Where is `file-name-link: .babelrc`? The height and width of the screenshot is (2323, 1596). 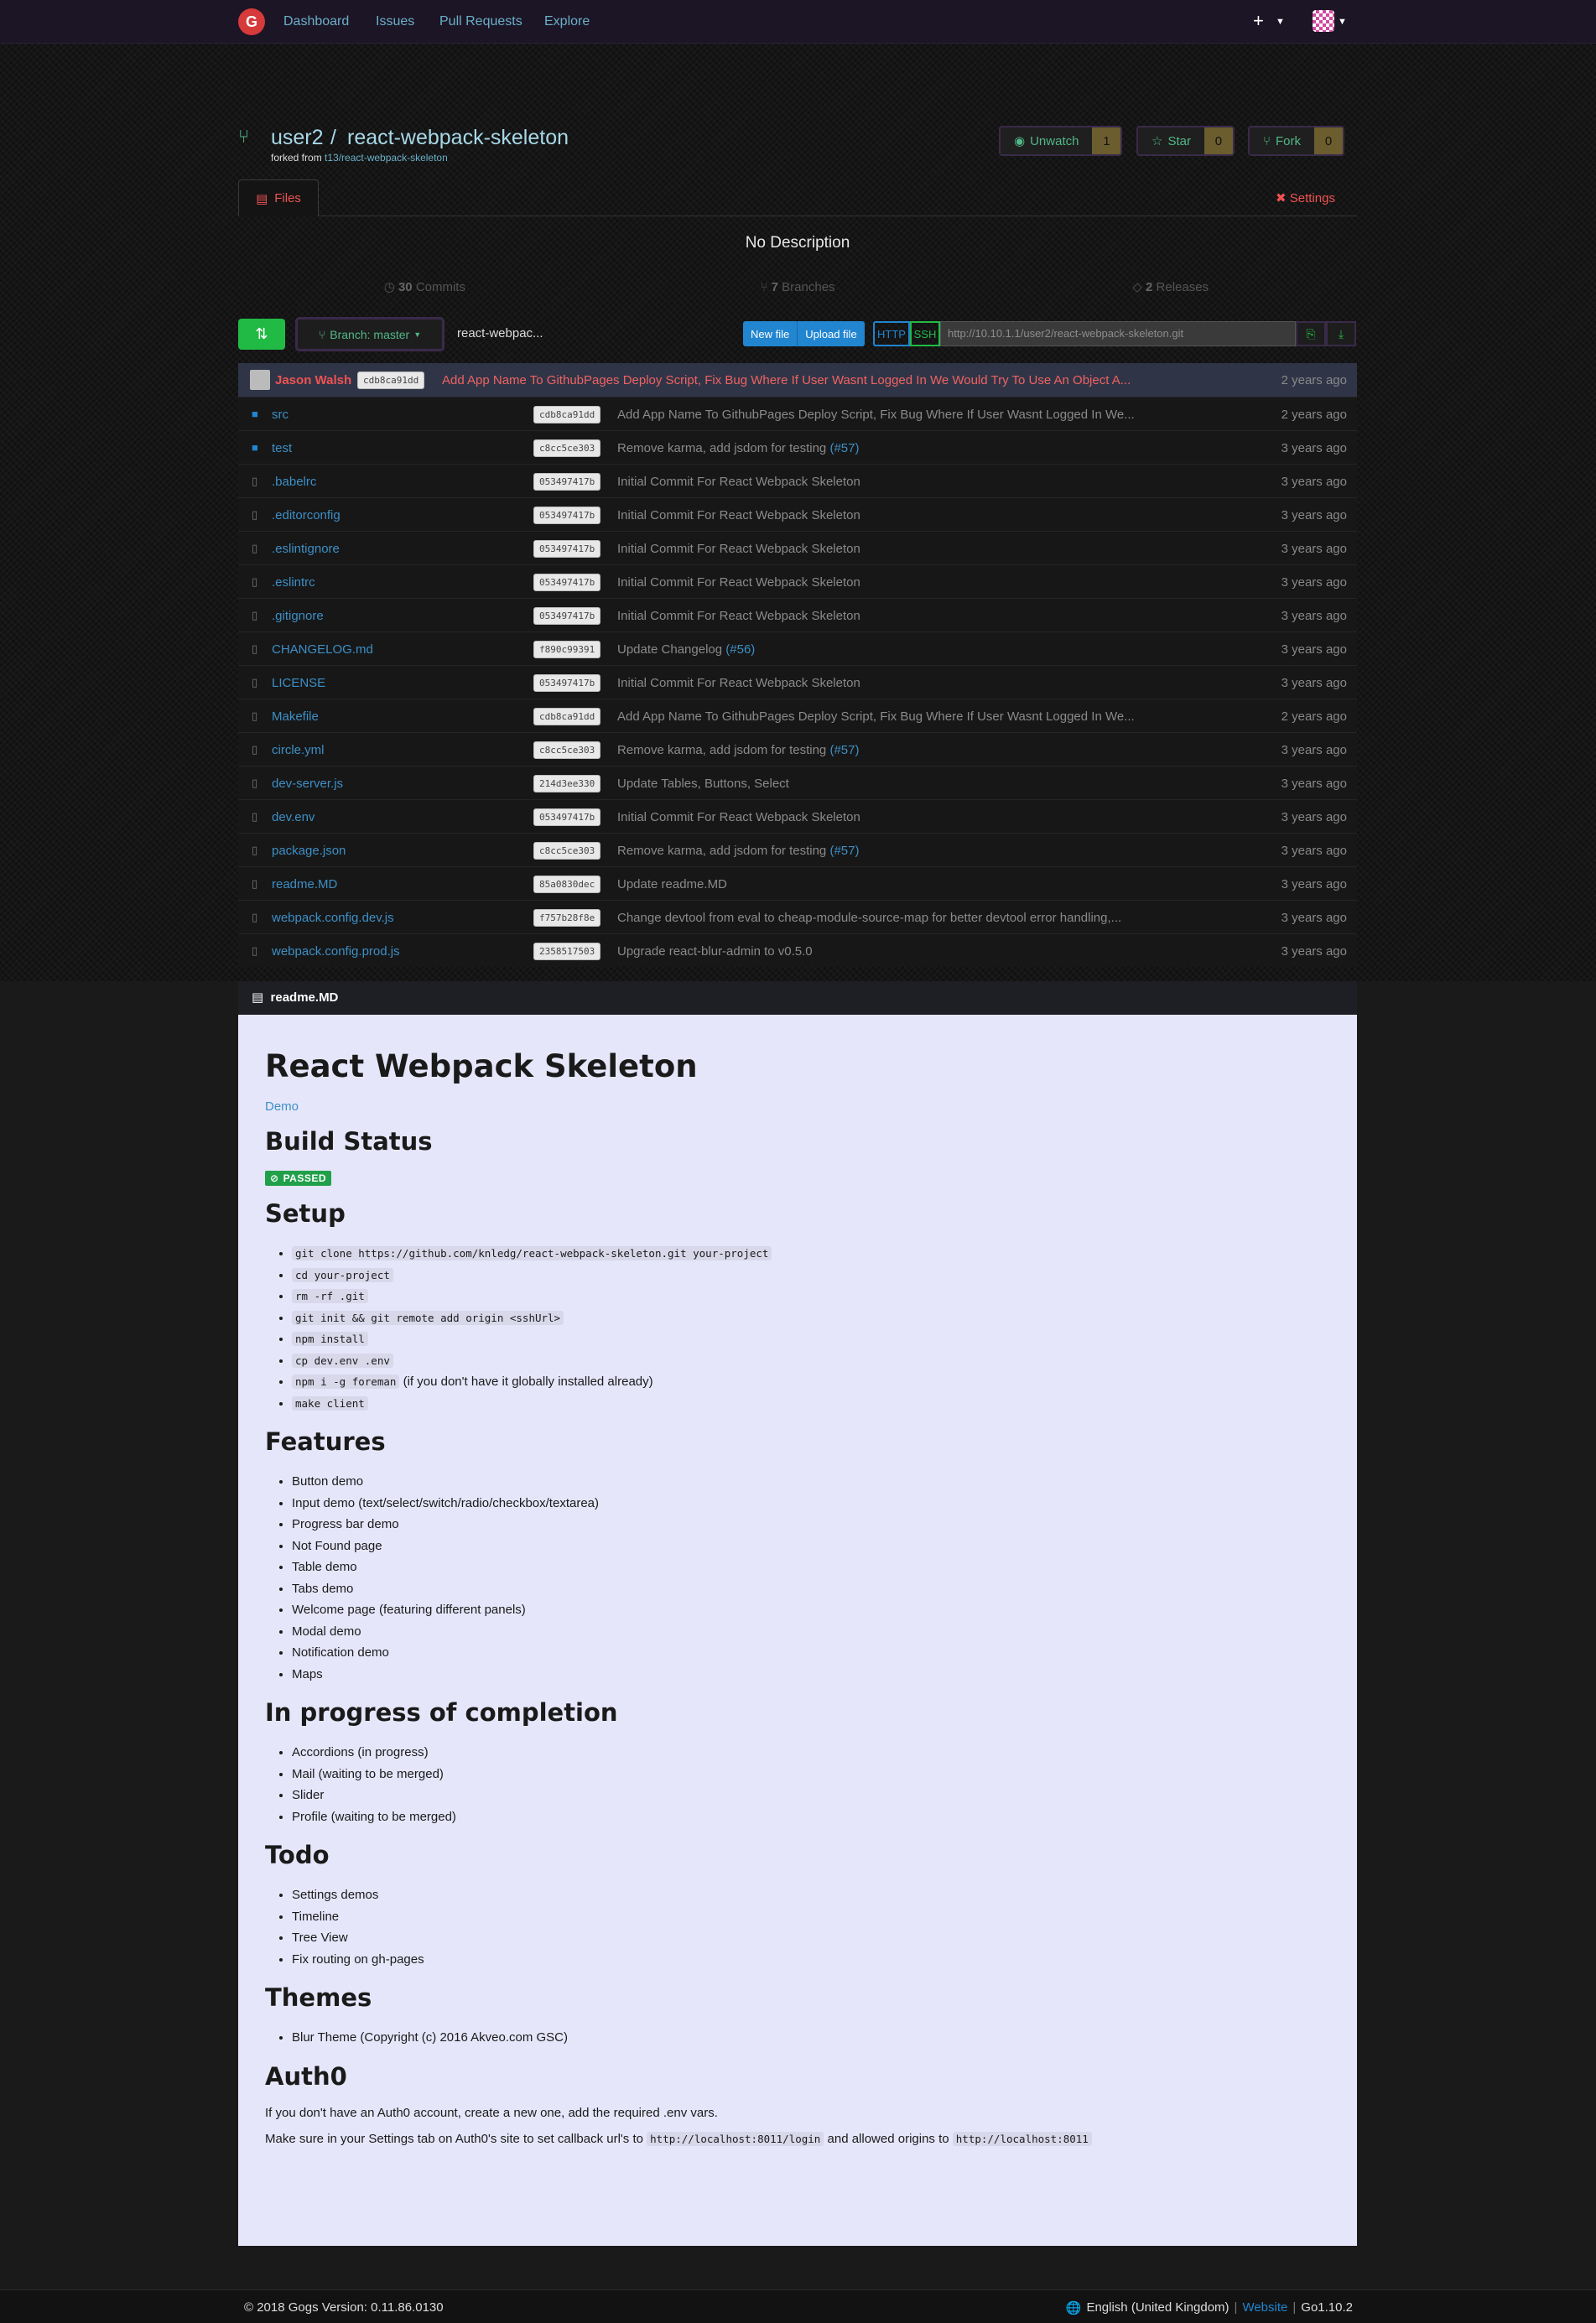 file-name-link: .babelrc is located at coordinates (294, 482).